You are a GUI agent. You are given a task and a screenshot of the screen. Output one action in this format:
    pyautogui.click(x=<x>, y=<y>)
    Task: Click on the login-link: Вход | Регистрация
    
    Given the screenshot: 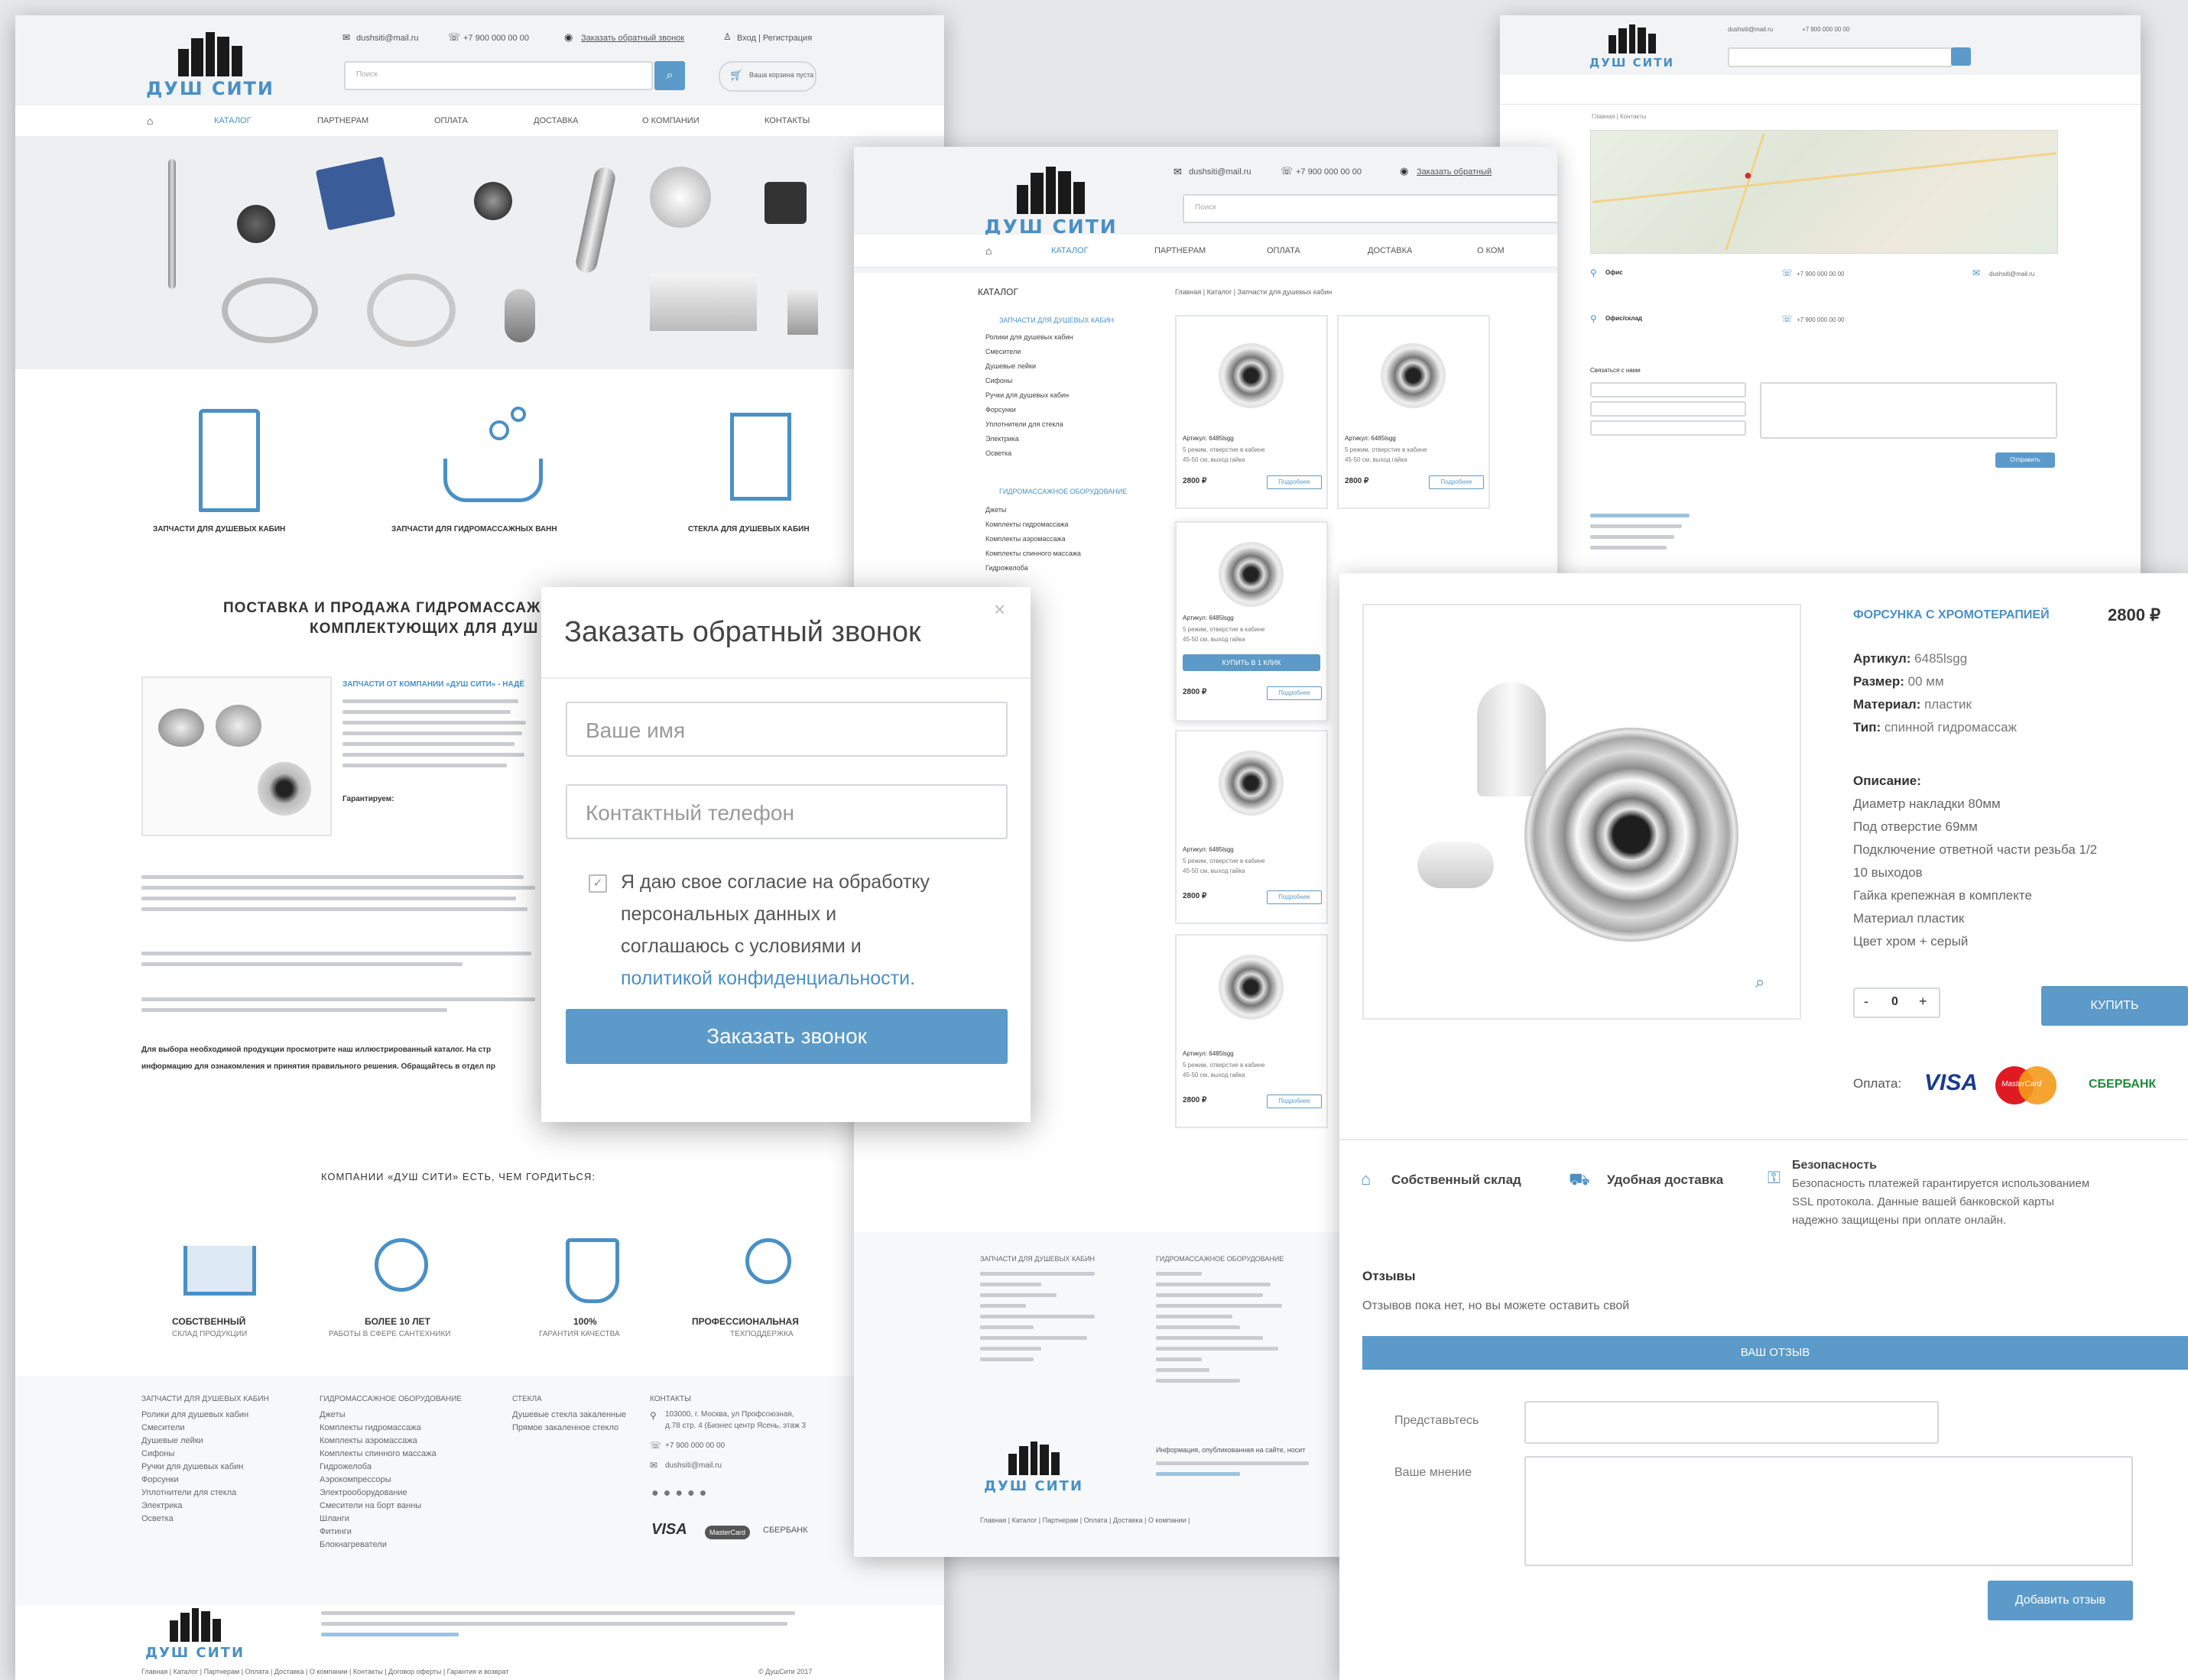 What is the action you would take?
    pyautogui.click(x=774, y=39)
    